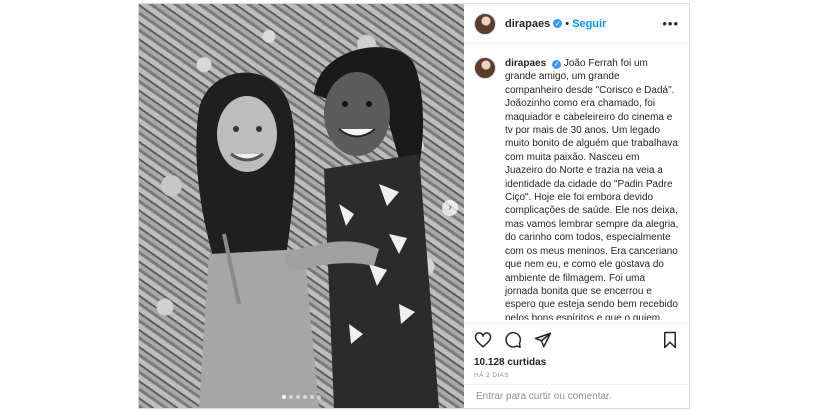 The width and height of the screenshot is (828, 414). Describe the element at coordinates (485, 23) in the screenshot. I see `avatar` at that location.